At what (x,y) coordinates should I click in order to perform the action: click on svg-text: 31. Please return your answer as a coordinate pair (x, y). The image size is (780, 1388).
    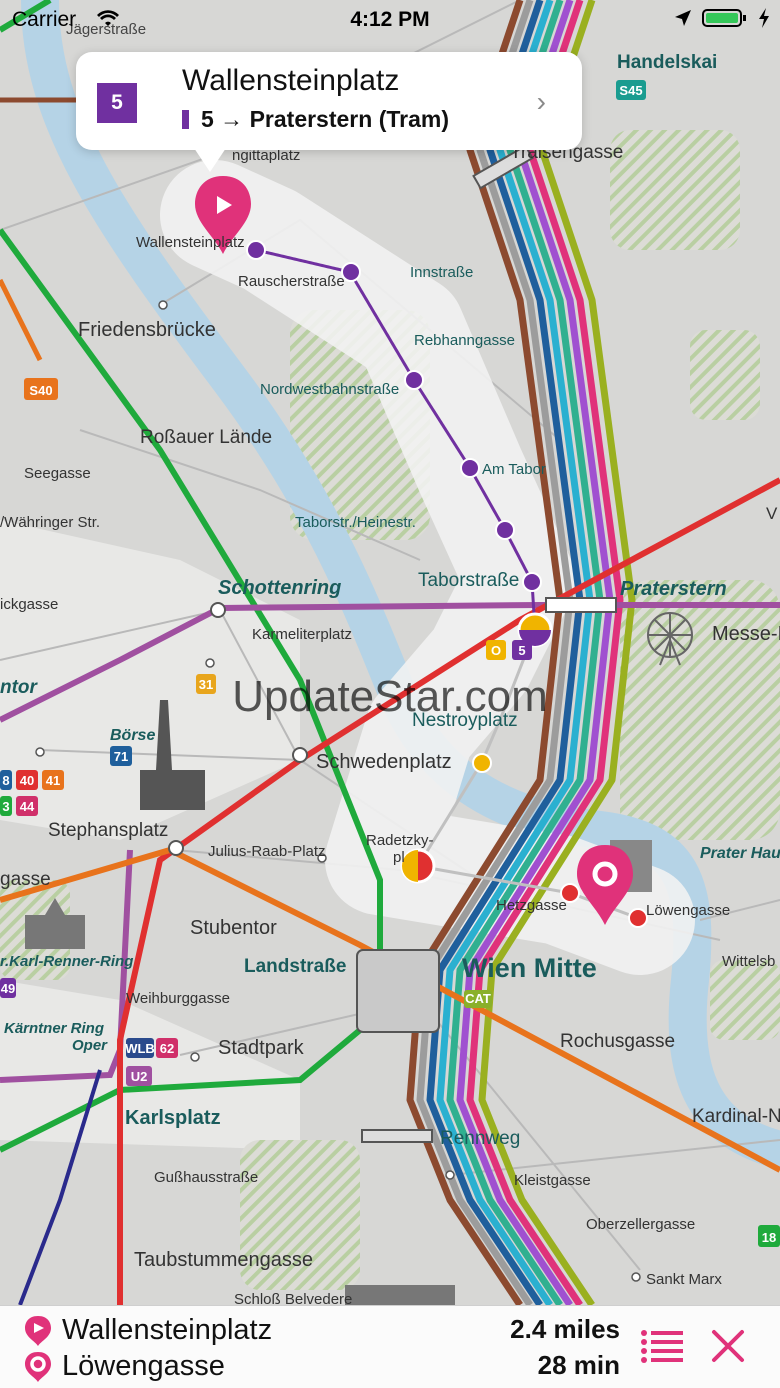
    Looking at the image, I should click on (206, 684).